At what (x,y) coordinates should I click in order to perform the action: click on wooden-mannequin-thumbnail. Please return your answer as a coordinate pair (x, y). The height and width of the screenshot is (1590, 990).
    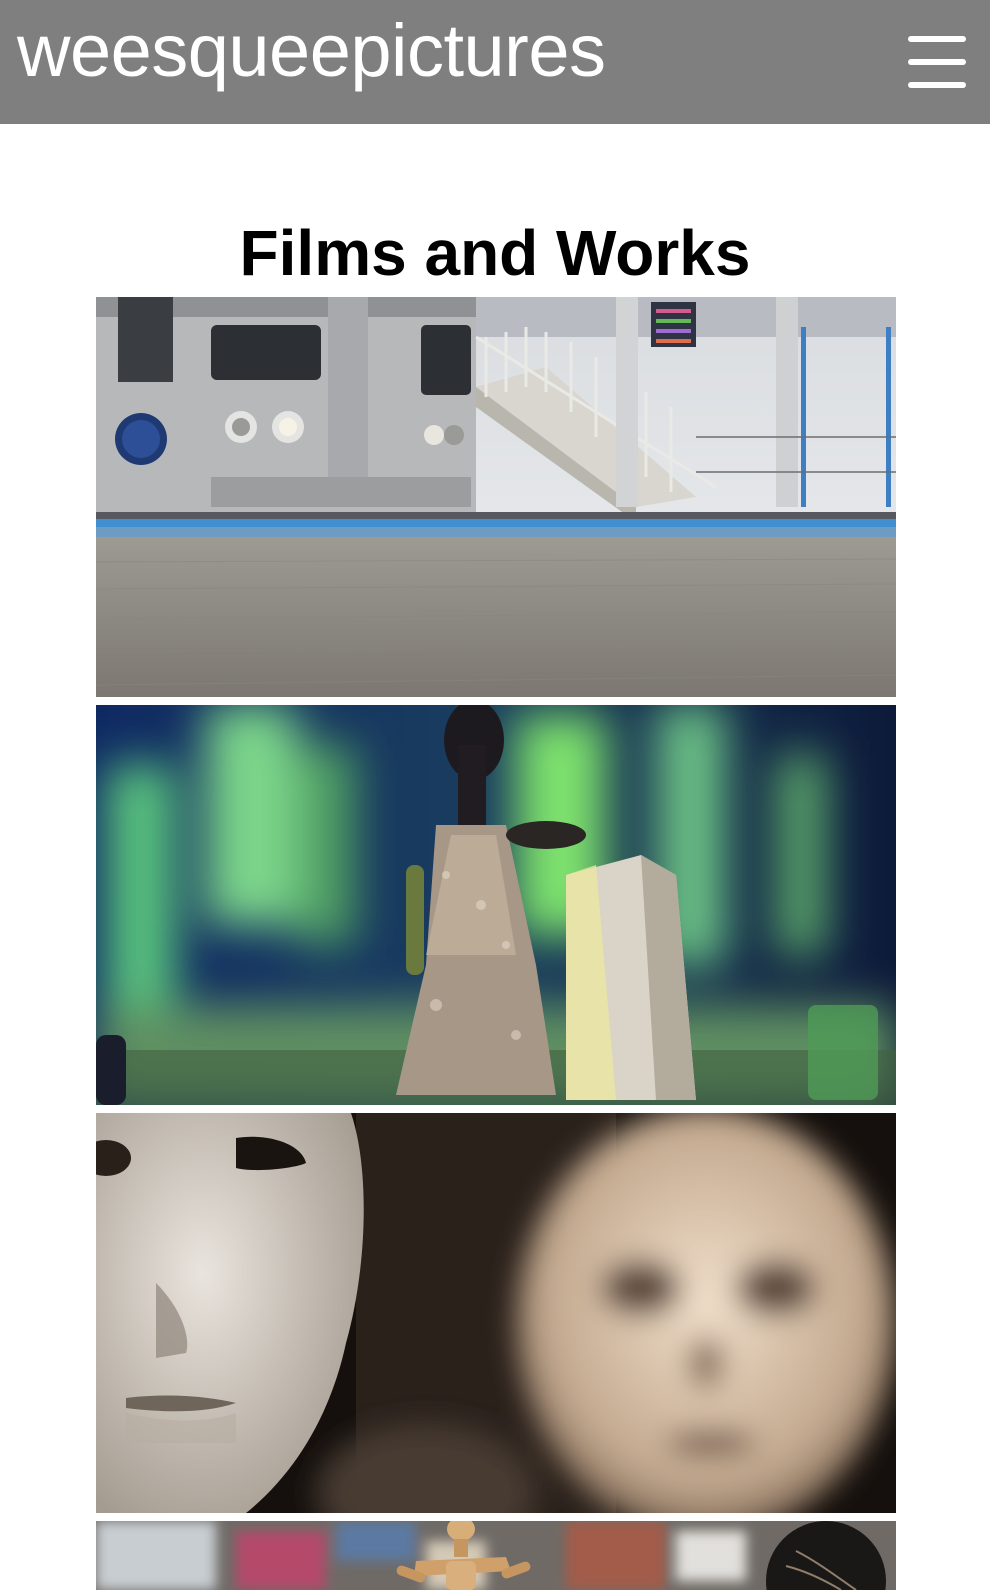
    Looking at the image, I should click on (496, 1555).